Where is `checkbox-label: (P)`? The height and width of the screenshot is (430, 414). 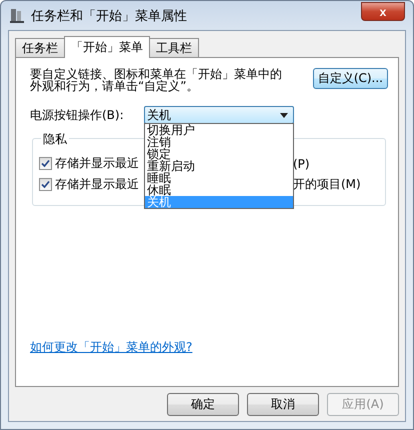
checkbox-label: (P) is located at coordinates (301, 163).